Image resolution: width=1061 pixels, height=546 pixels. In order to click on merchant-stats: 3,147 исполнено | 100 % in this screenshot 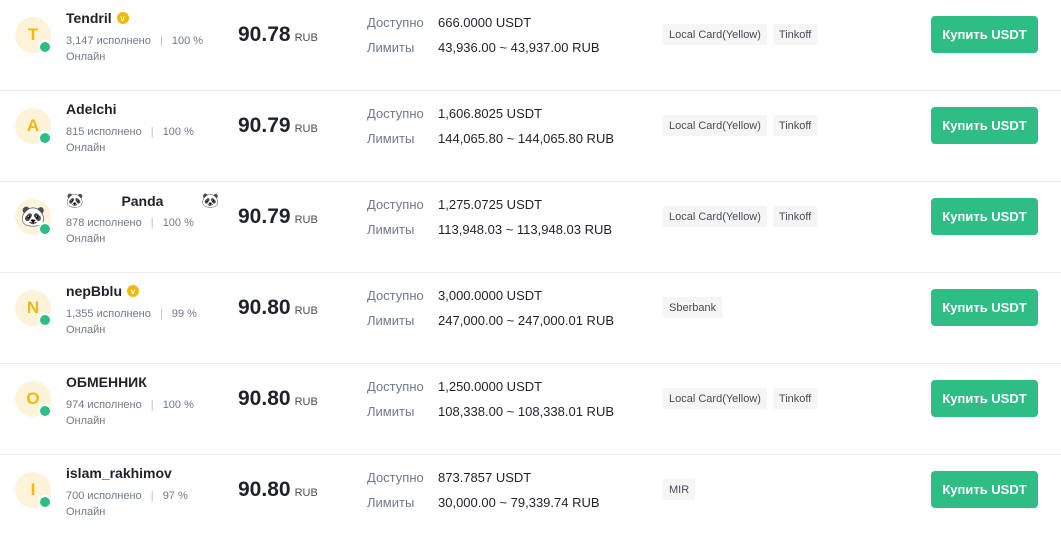, I will do `click(134, 41)`.